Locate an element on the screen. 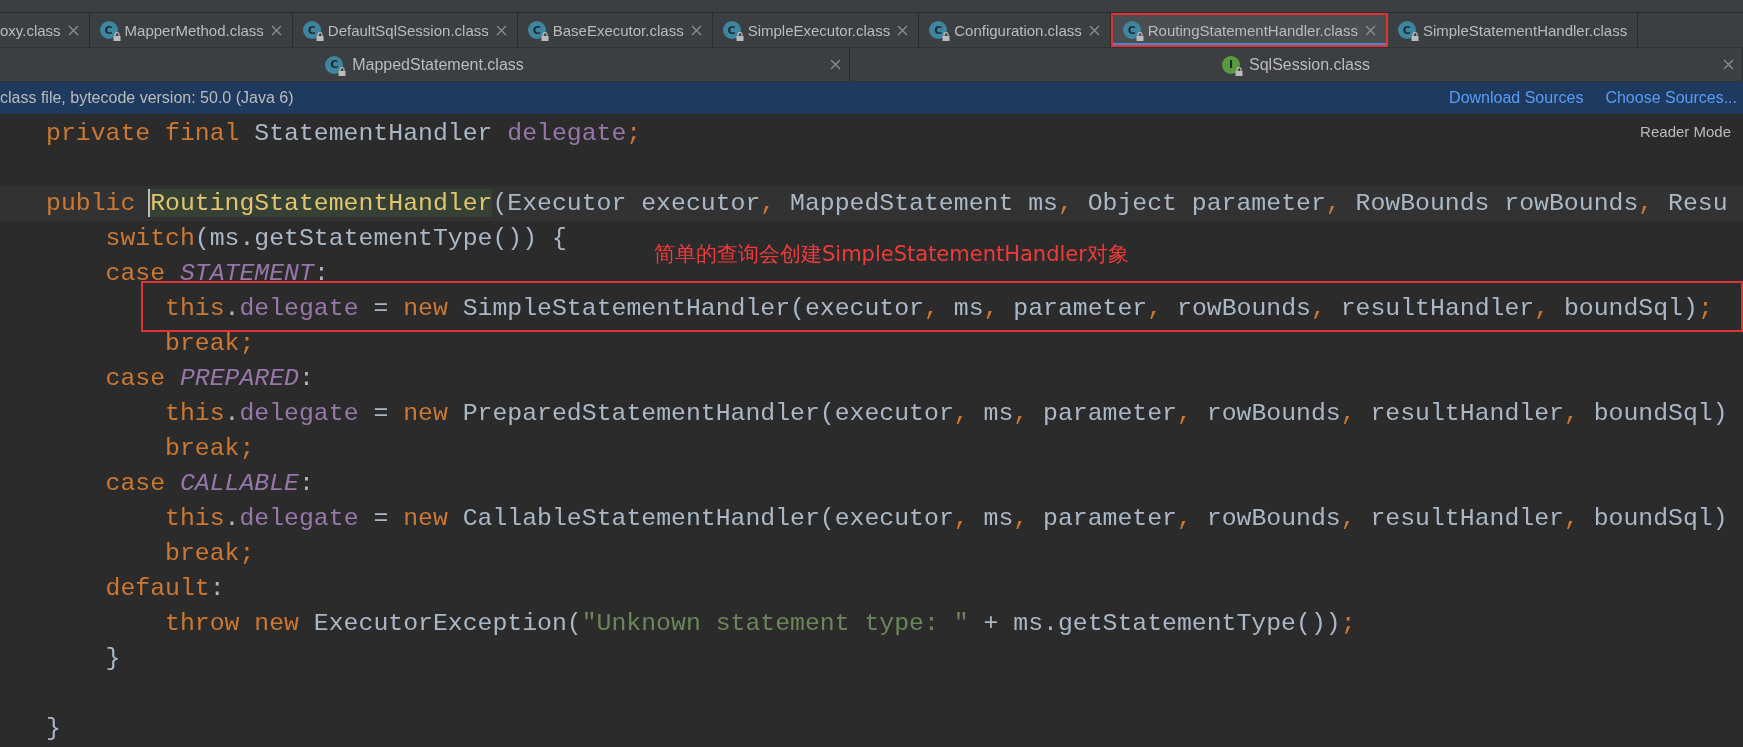  editor-tab: oxy.class is located at coordinates (45, 30).